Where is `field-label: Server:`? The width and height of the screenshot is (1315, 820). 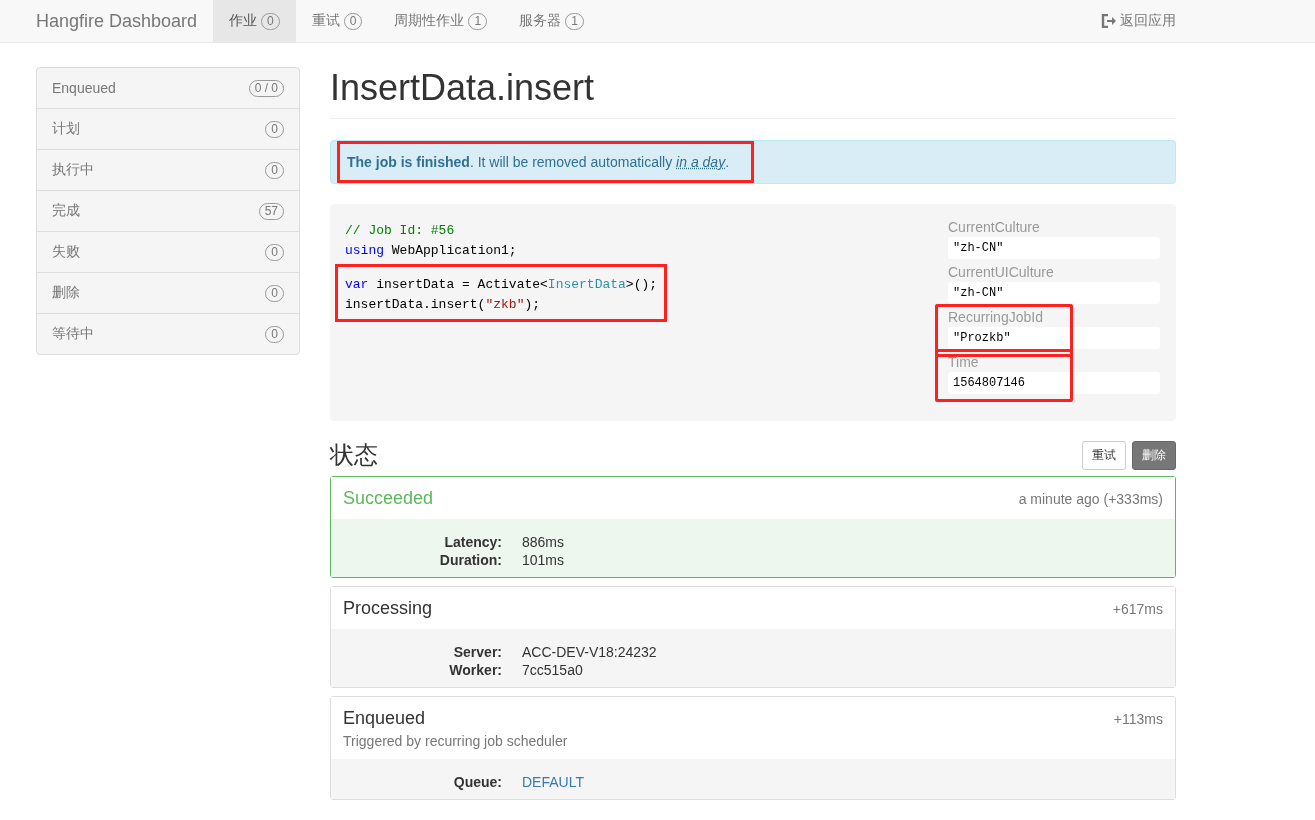 field-label: Server: is located at coordinates (477, 652).